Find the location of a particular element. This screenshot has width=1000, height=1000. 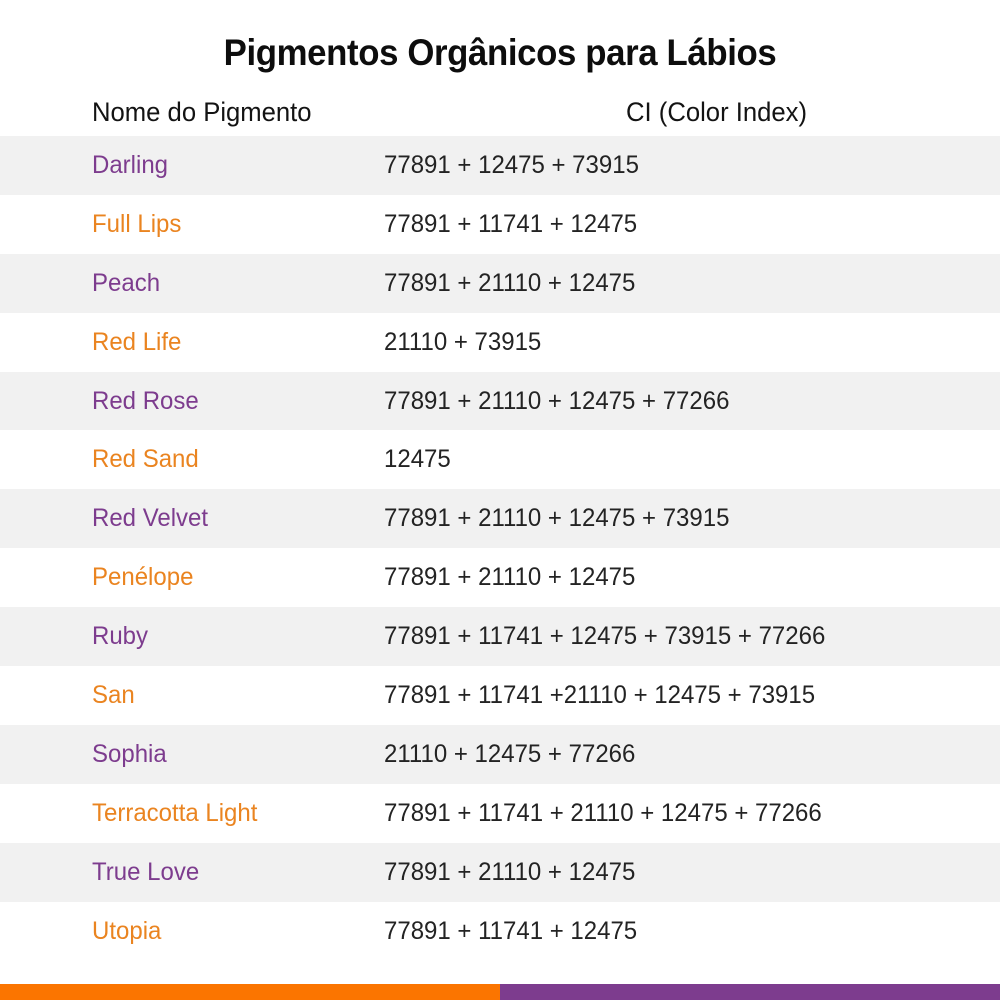

cell-color-index: 12475 is located at coordinates (417, 459).